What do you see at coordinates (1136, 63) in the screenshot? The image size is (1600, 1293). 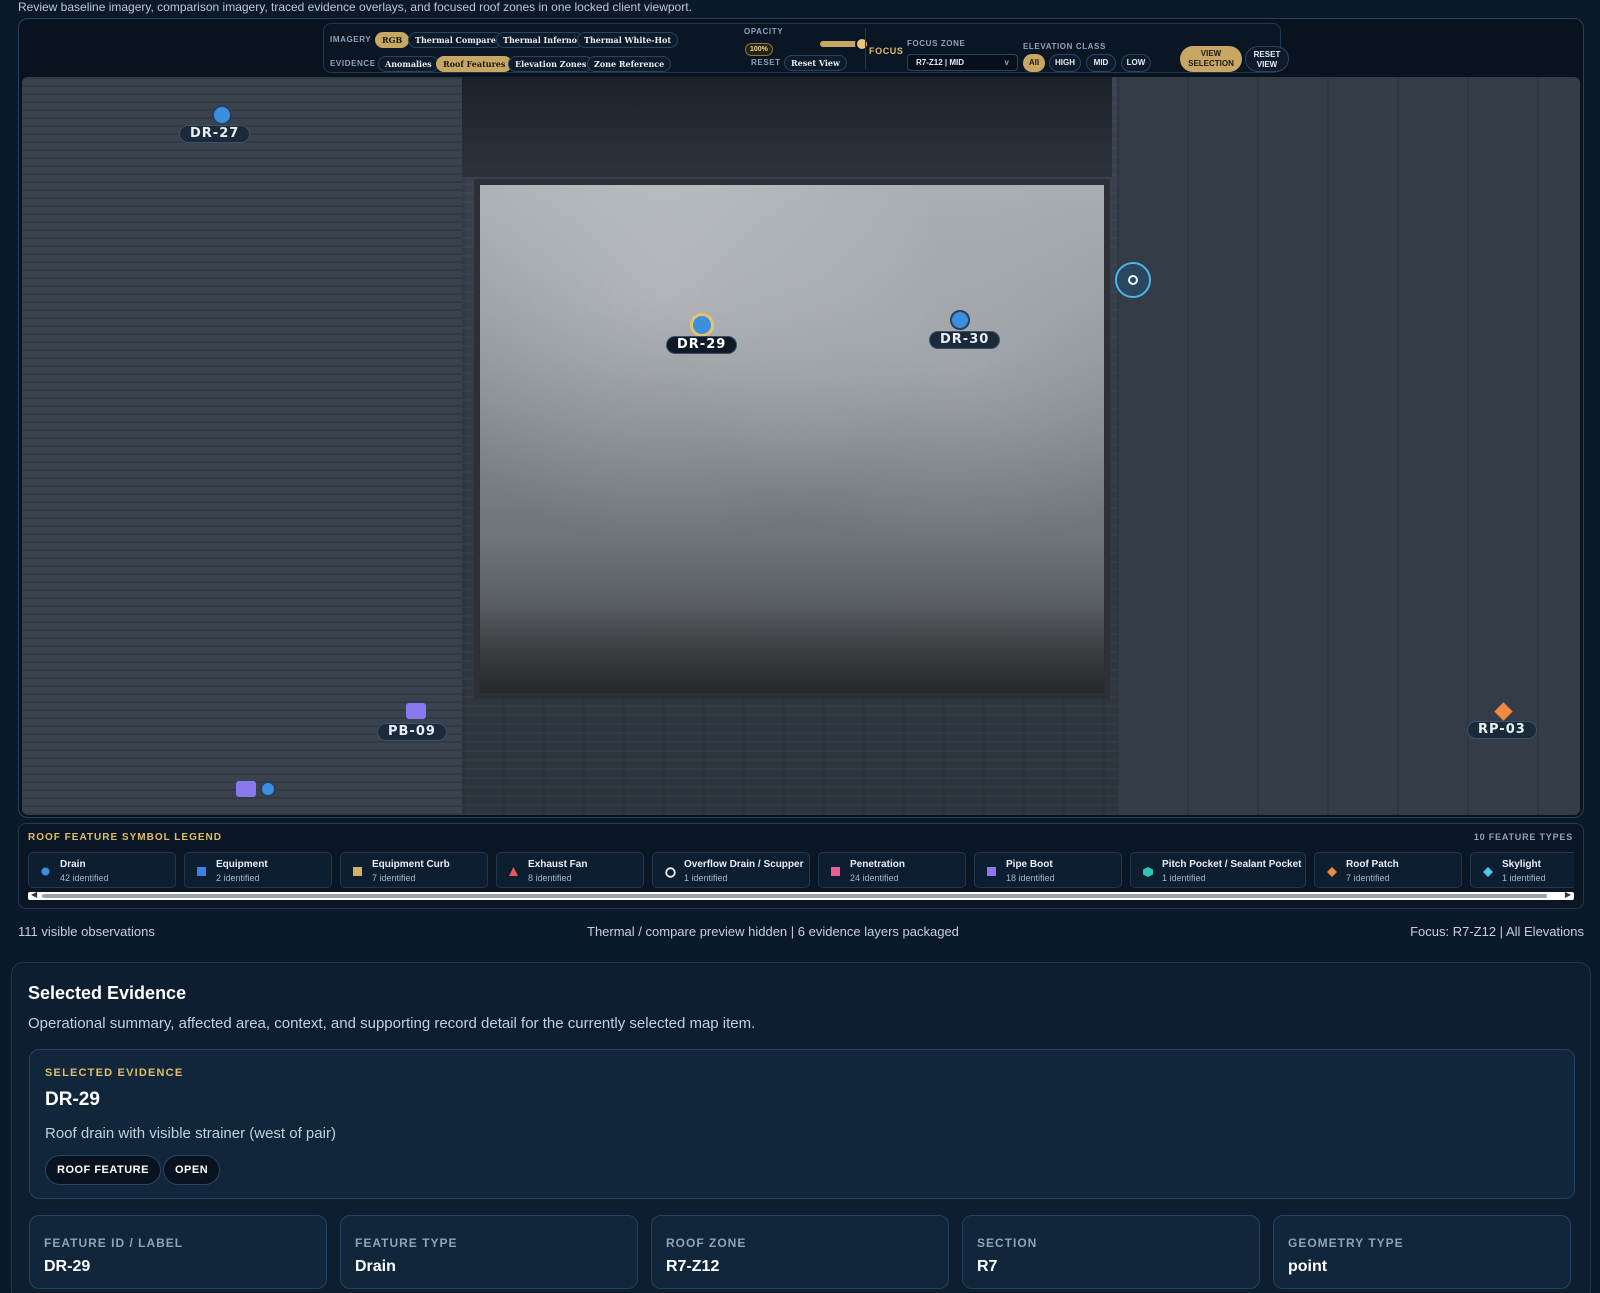 I see `elevation-low-button: LOW` at bounding box center [1136, 63].